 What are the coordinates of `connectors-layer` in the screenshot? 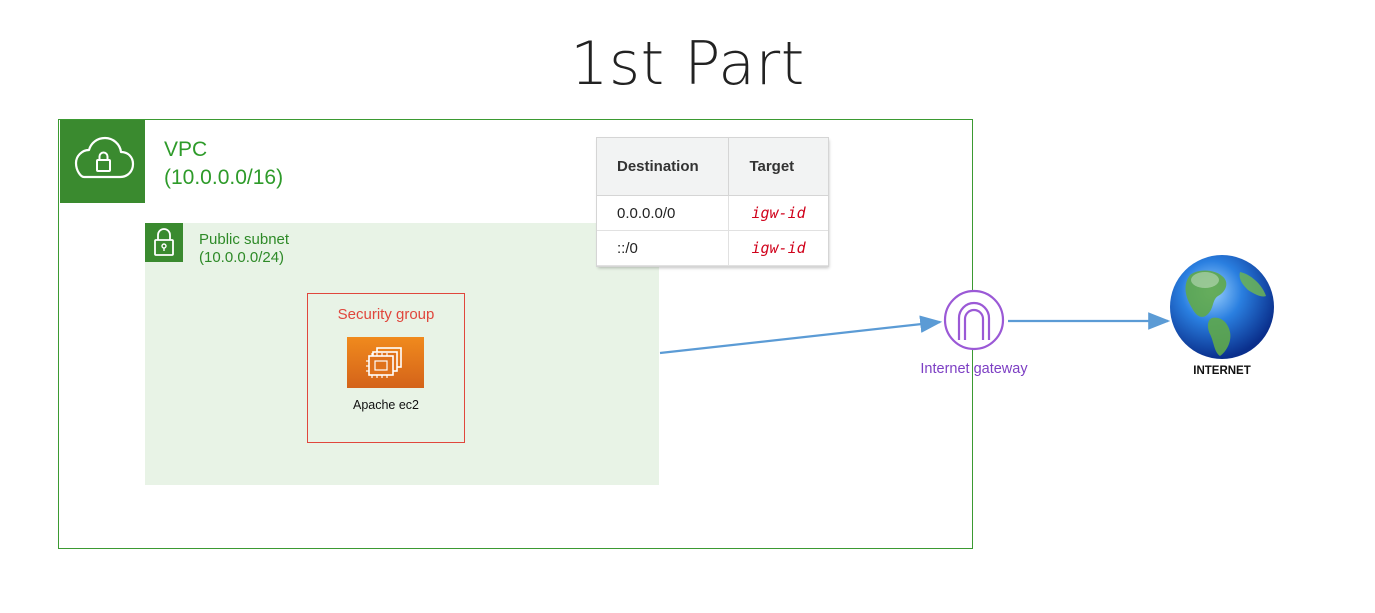 It's located at (966, 307).